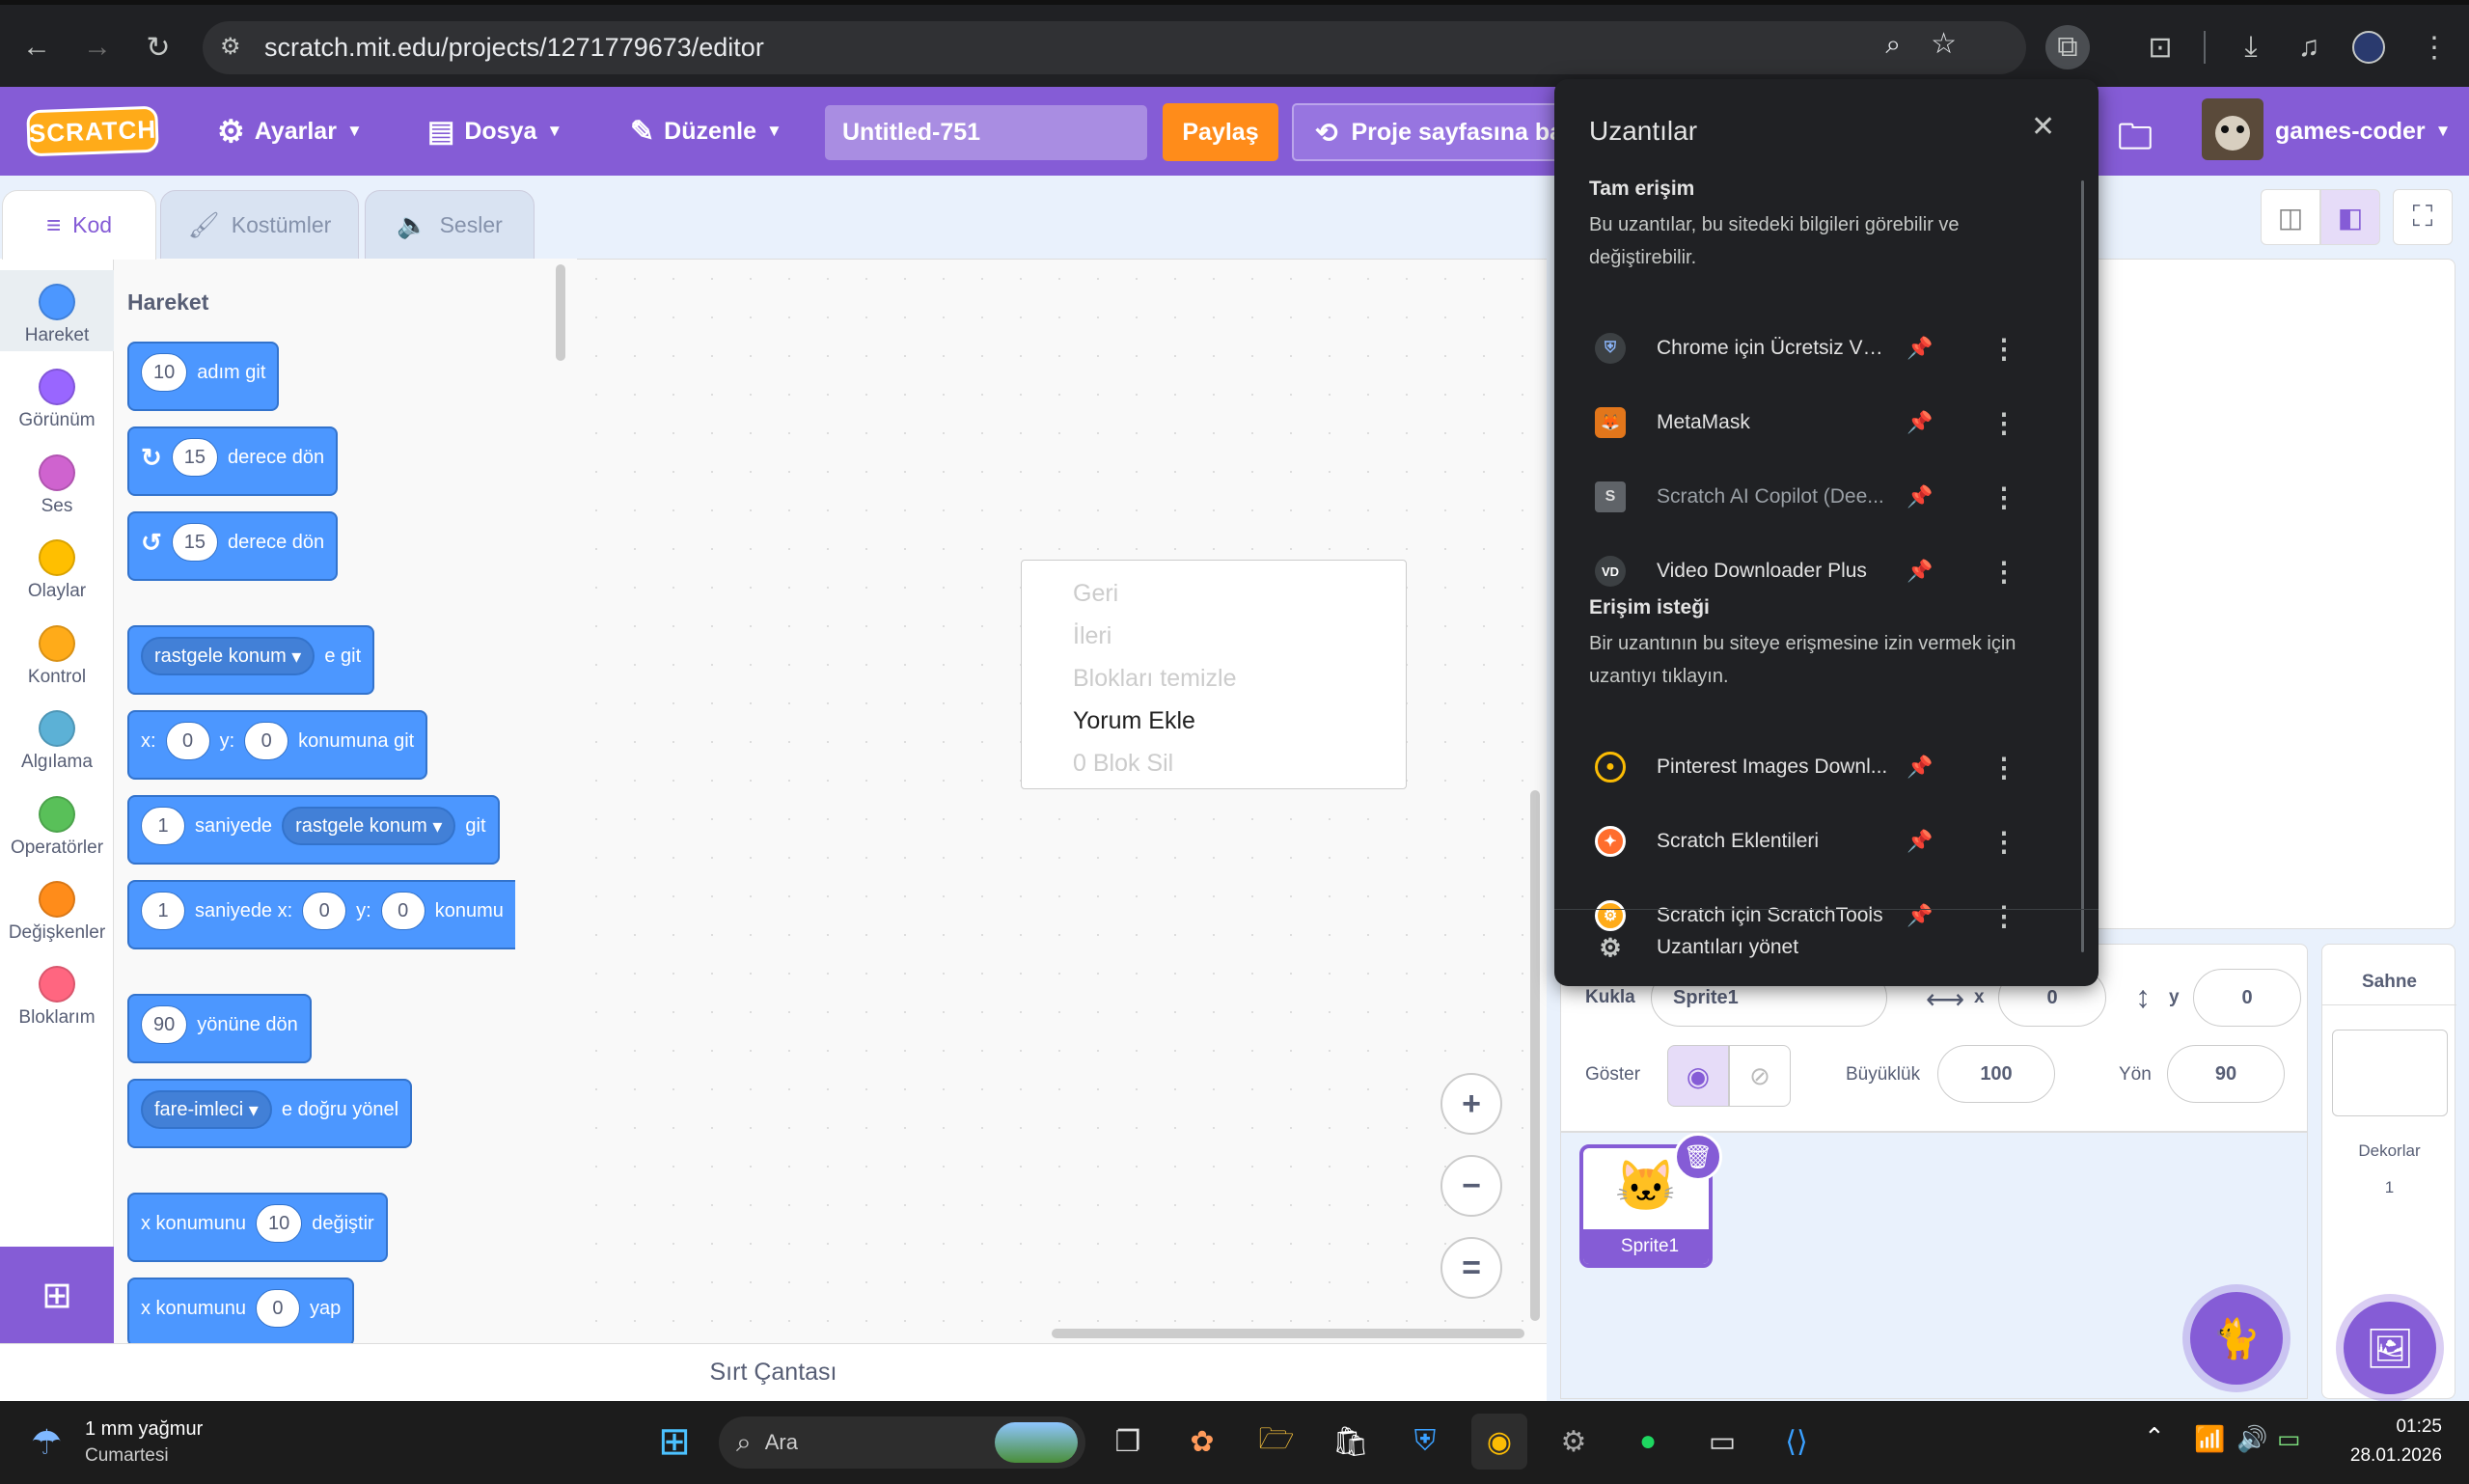  I want to click on category-sensing: Algılama, so click(57, 735).